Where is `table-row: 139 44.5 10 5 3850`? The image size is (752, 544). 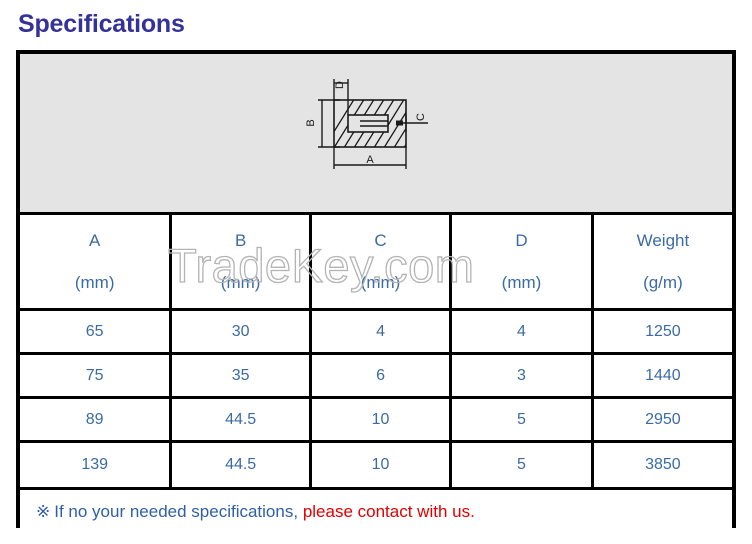 table-row: 139 44.5 10 5 3850 is located at coordinates (376, 465).